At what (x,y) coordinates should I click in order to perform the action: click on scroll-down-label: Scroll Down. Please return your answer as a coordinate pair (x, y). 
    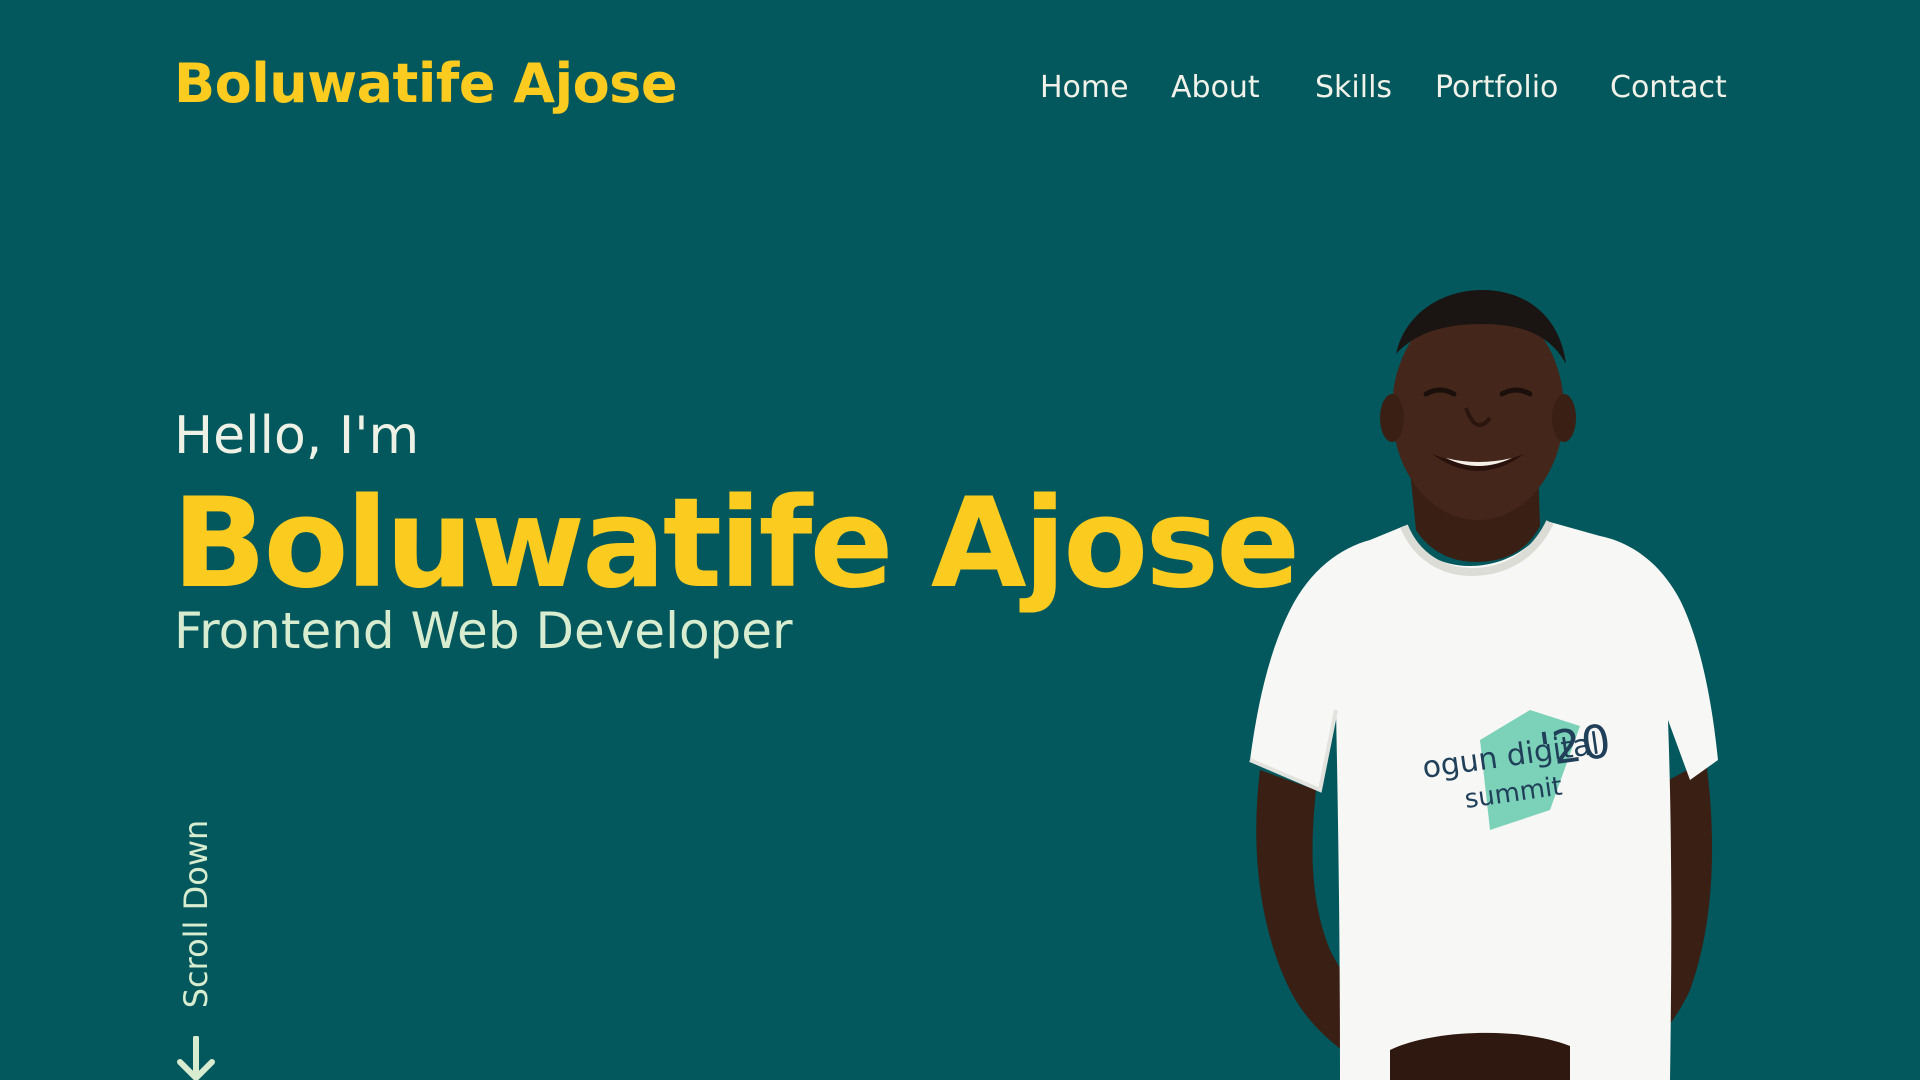
    Looking at the image, I should click on (196, 914).